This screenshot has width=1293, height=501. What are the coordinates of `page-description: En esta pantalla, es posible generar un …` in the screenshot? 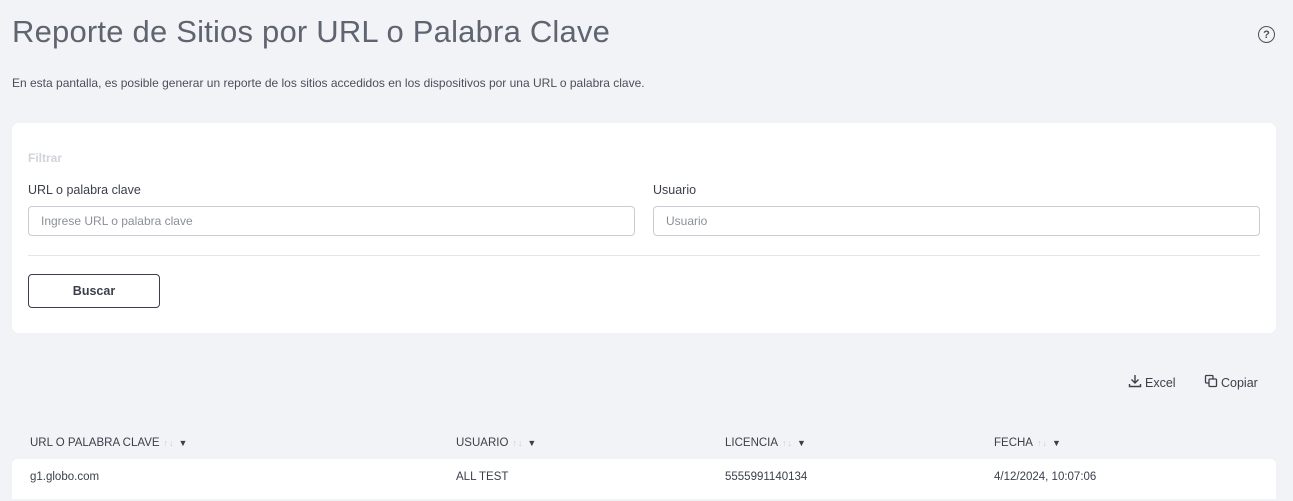 It's located at (328, 83).